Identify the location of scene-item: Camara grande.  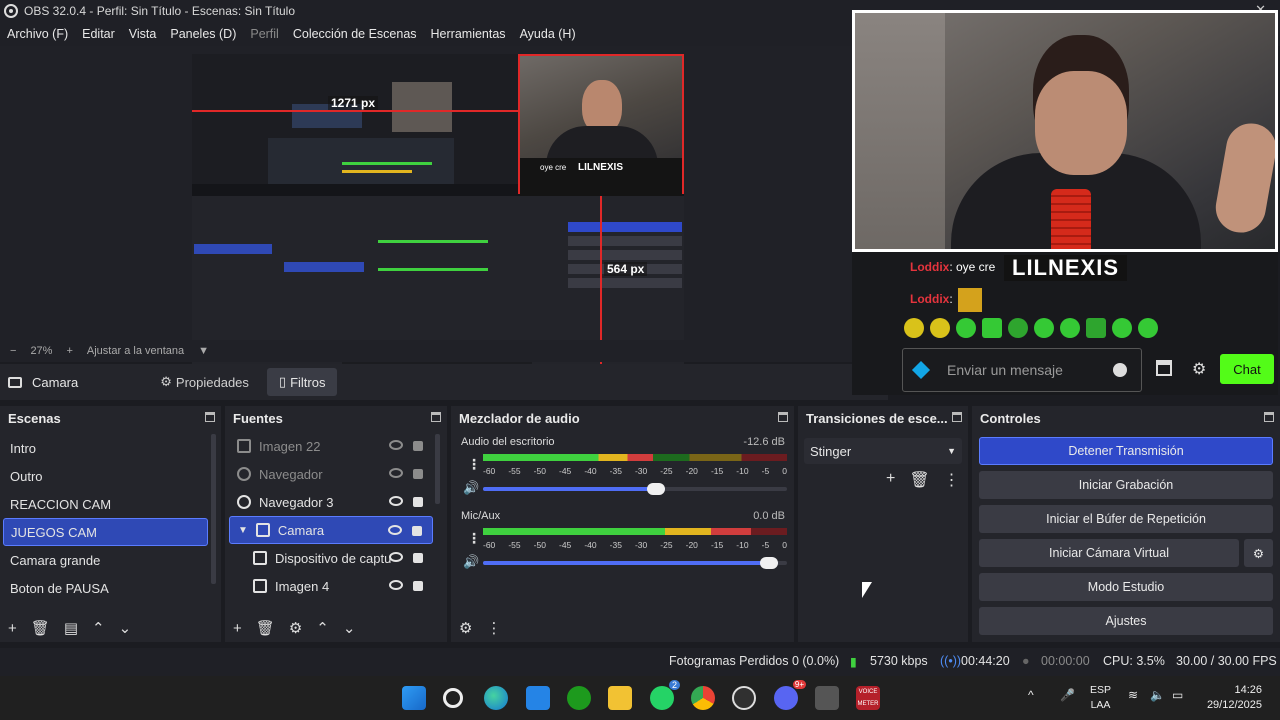
(105, 560).